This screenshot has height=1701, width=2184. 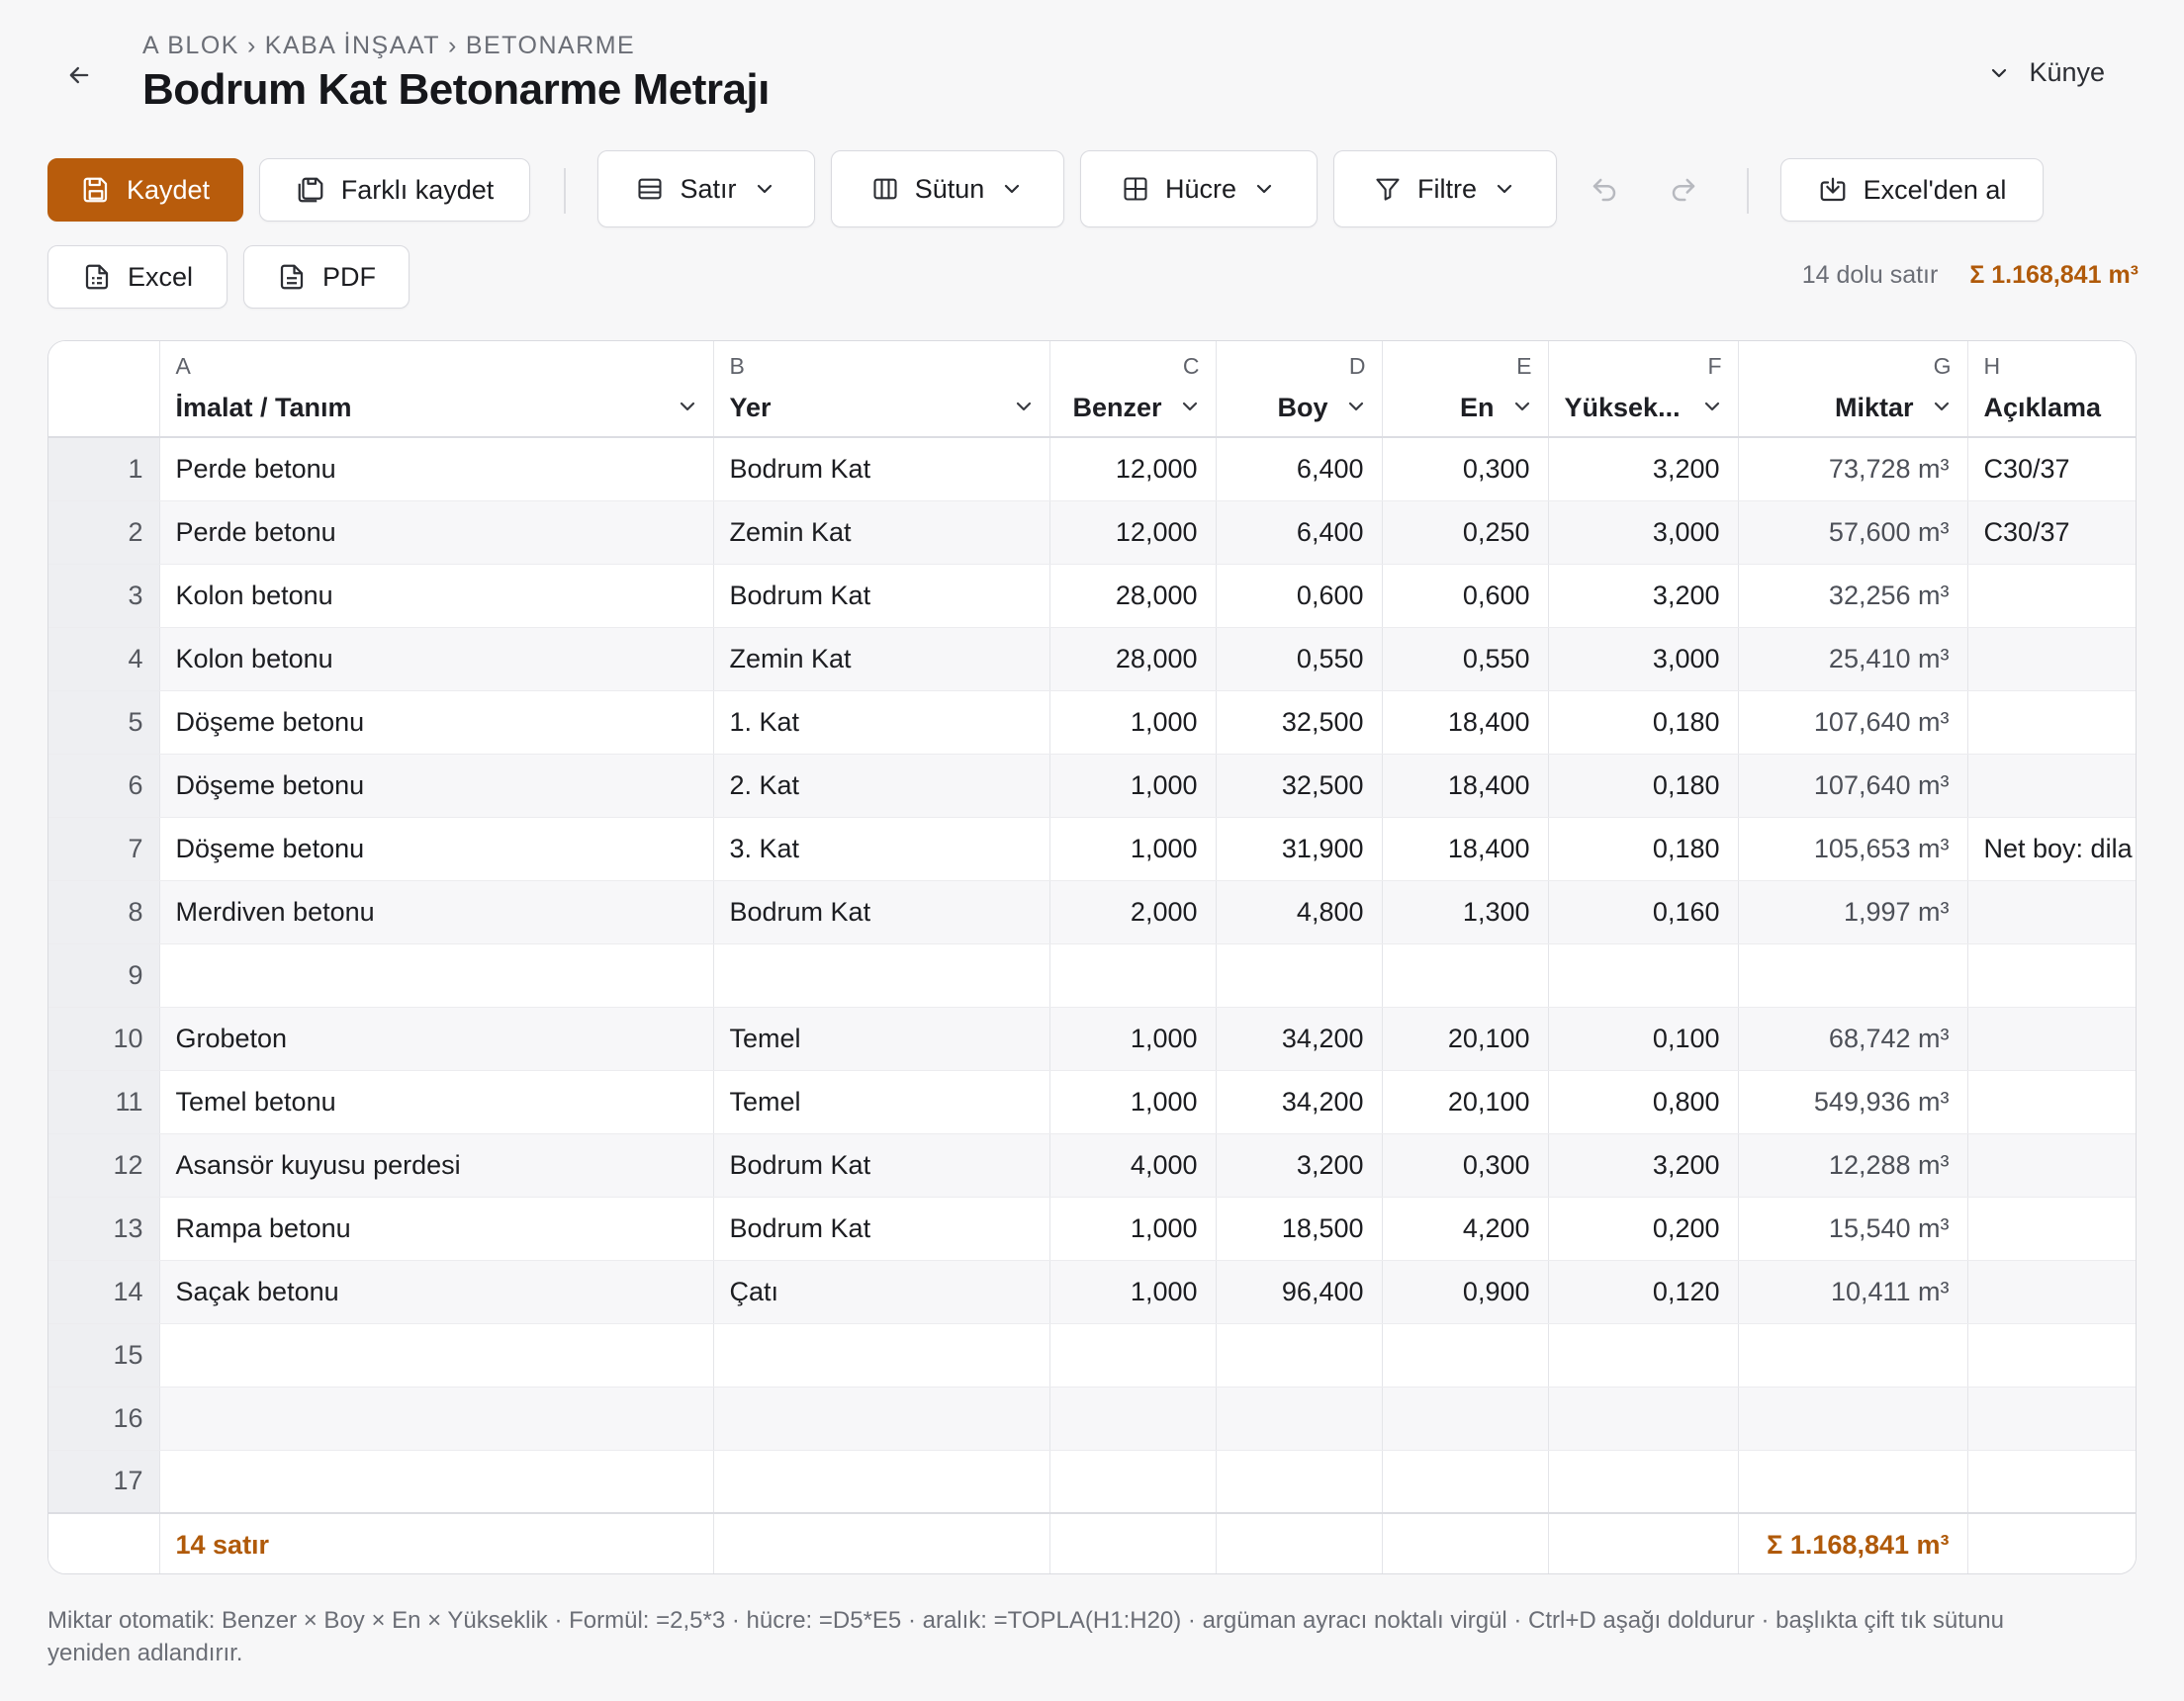 I want to click on cell-benzer, so click(x=1133, y=1482).